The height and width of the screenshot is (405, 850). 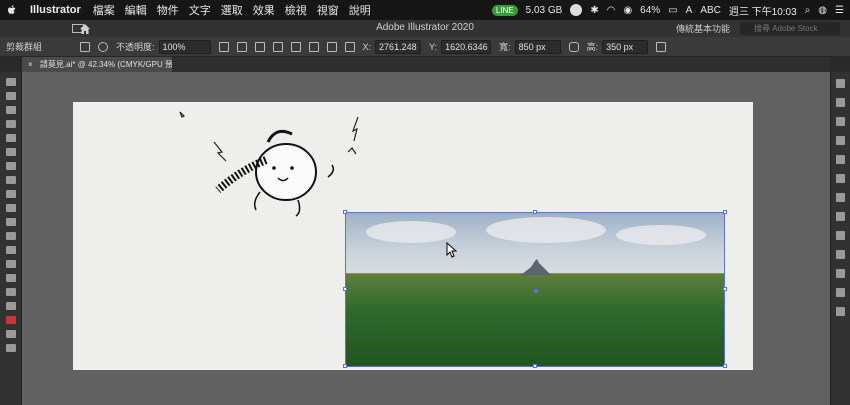 What do you see at coordinates (840, 121) in the screenshot?
I see `properties-panel-icon` at bounding box center [840, 121].